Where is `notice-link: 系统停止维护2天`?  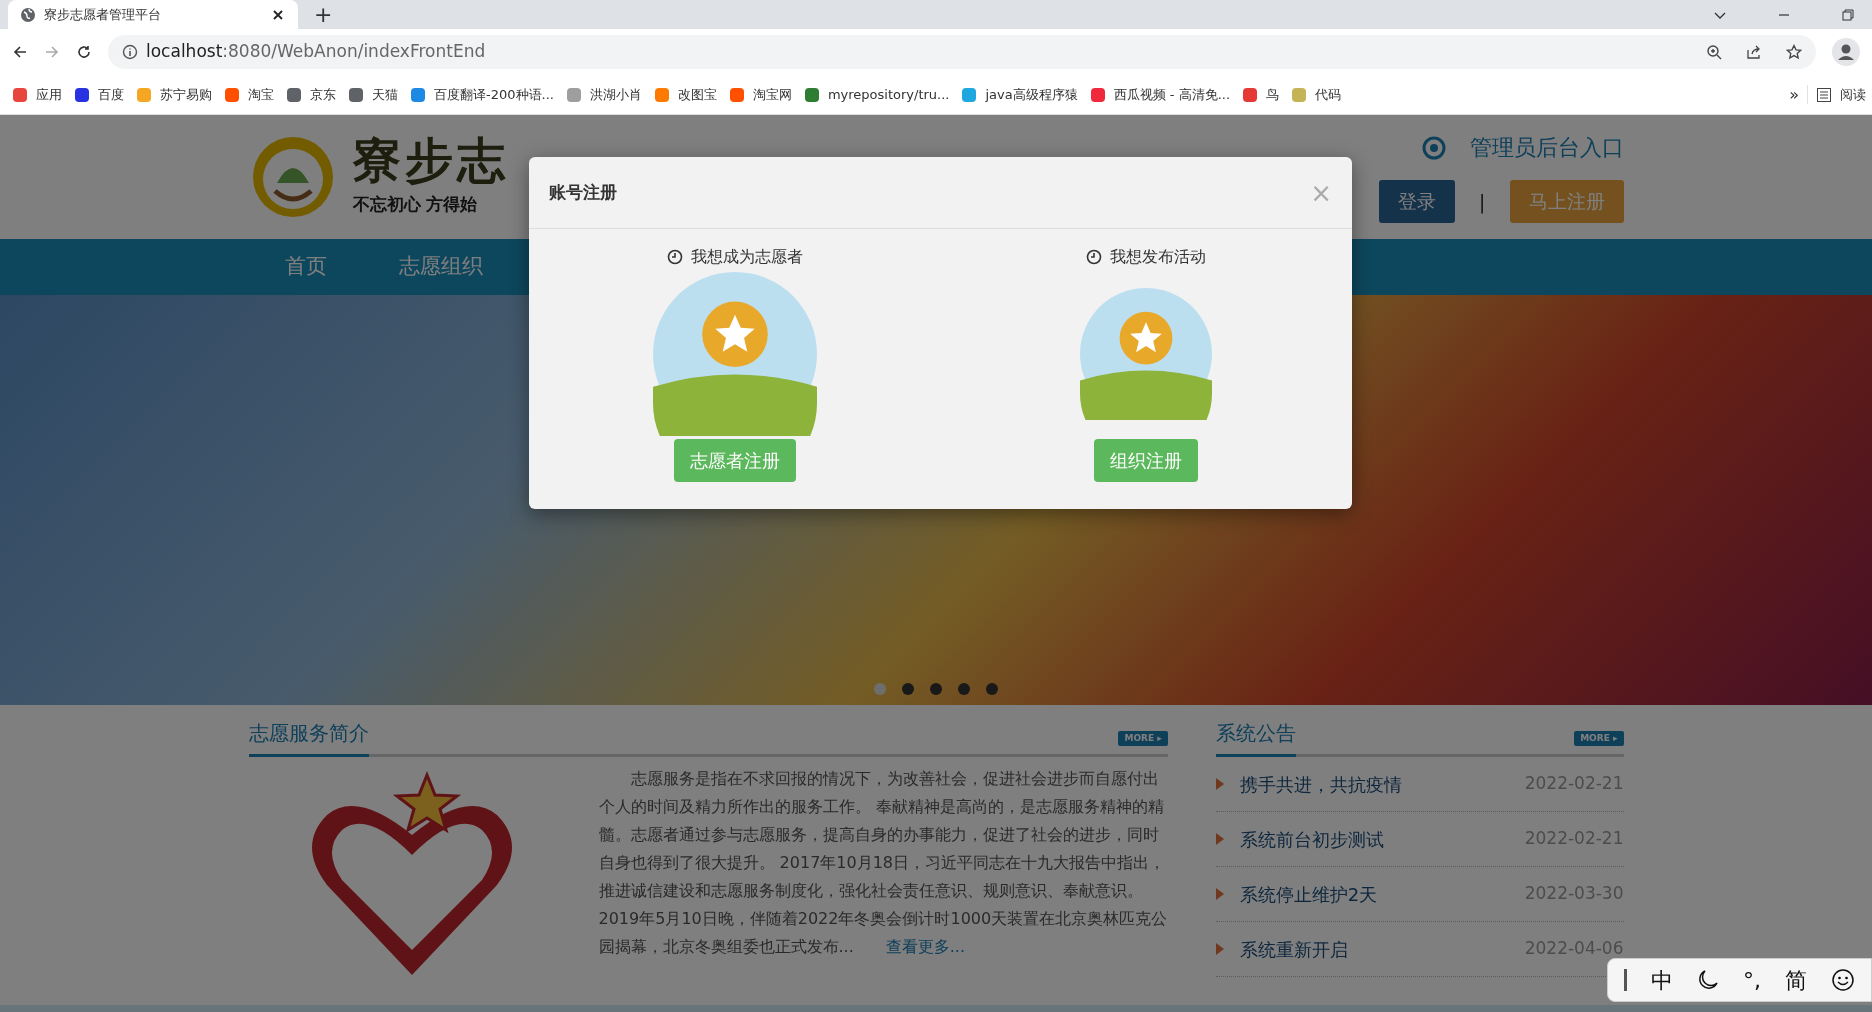 notice-link: 系统停止维护2天 is located at coordinates (1374, 894).